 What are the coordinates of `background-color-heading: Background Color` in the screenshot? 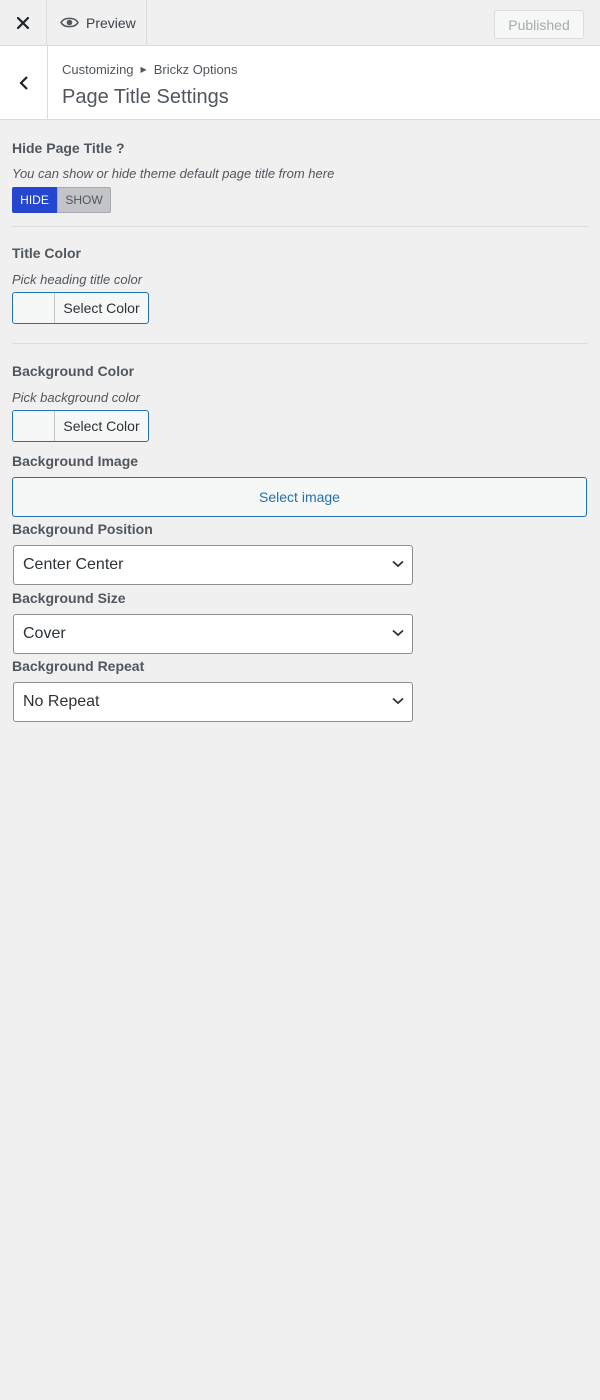 It's located at (73, 371).